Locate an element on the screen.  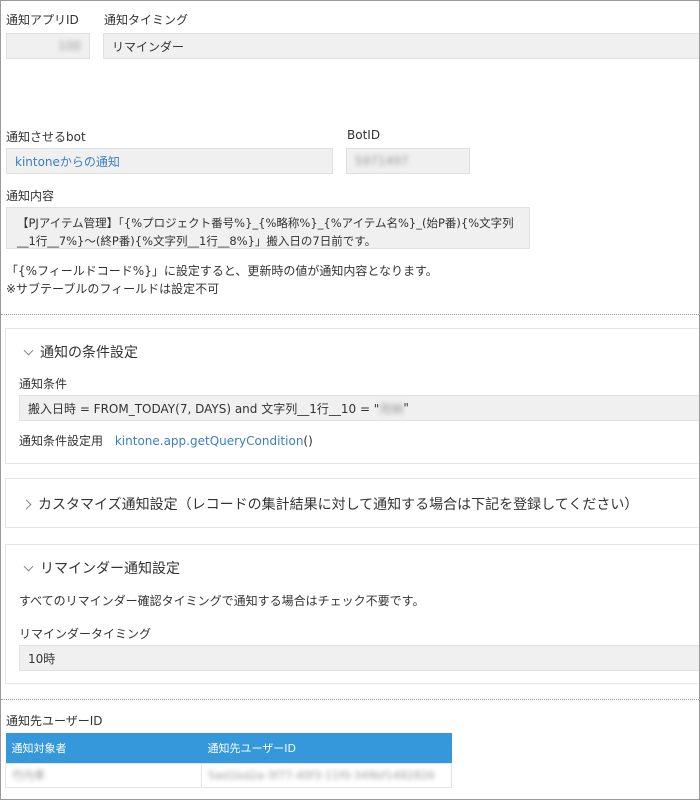
conditions-label: 通知条件 is located at coordinates (43, 384).